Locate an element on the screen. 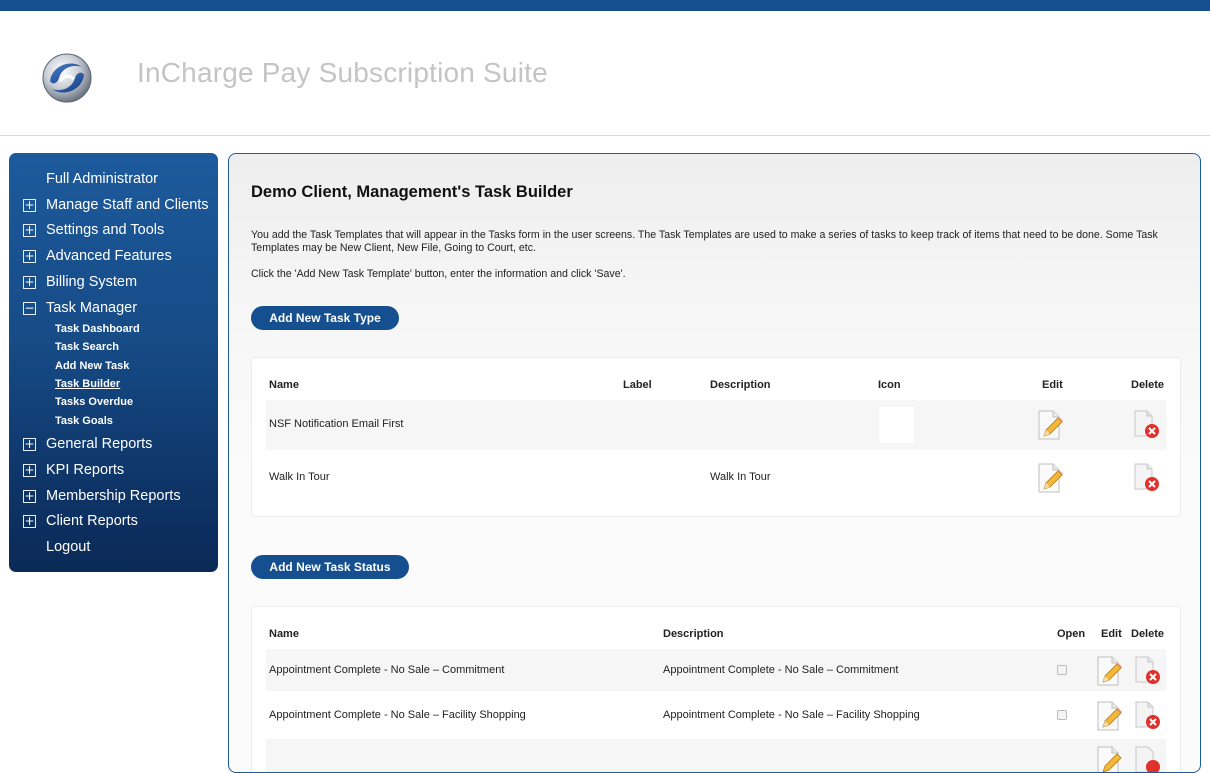  sidebar-item-task-manager: − Task Manager is located at coordinates (113, 309).